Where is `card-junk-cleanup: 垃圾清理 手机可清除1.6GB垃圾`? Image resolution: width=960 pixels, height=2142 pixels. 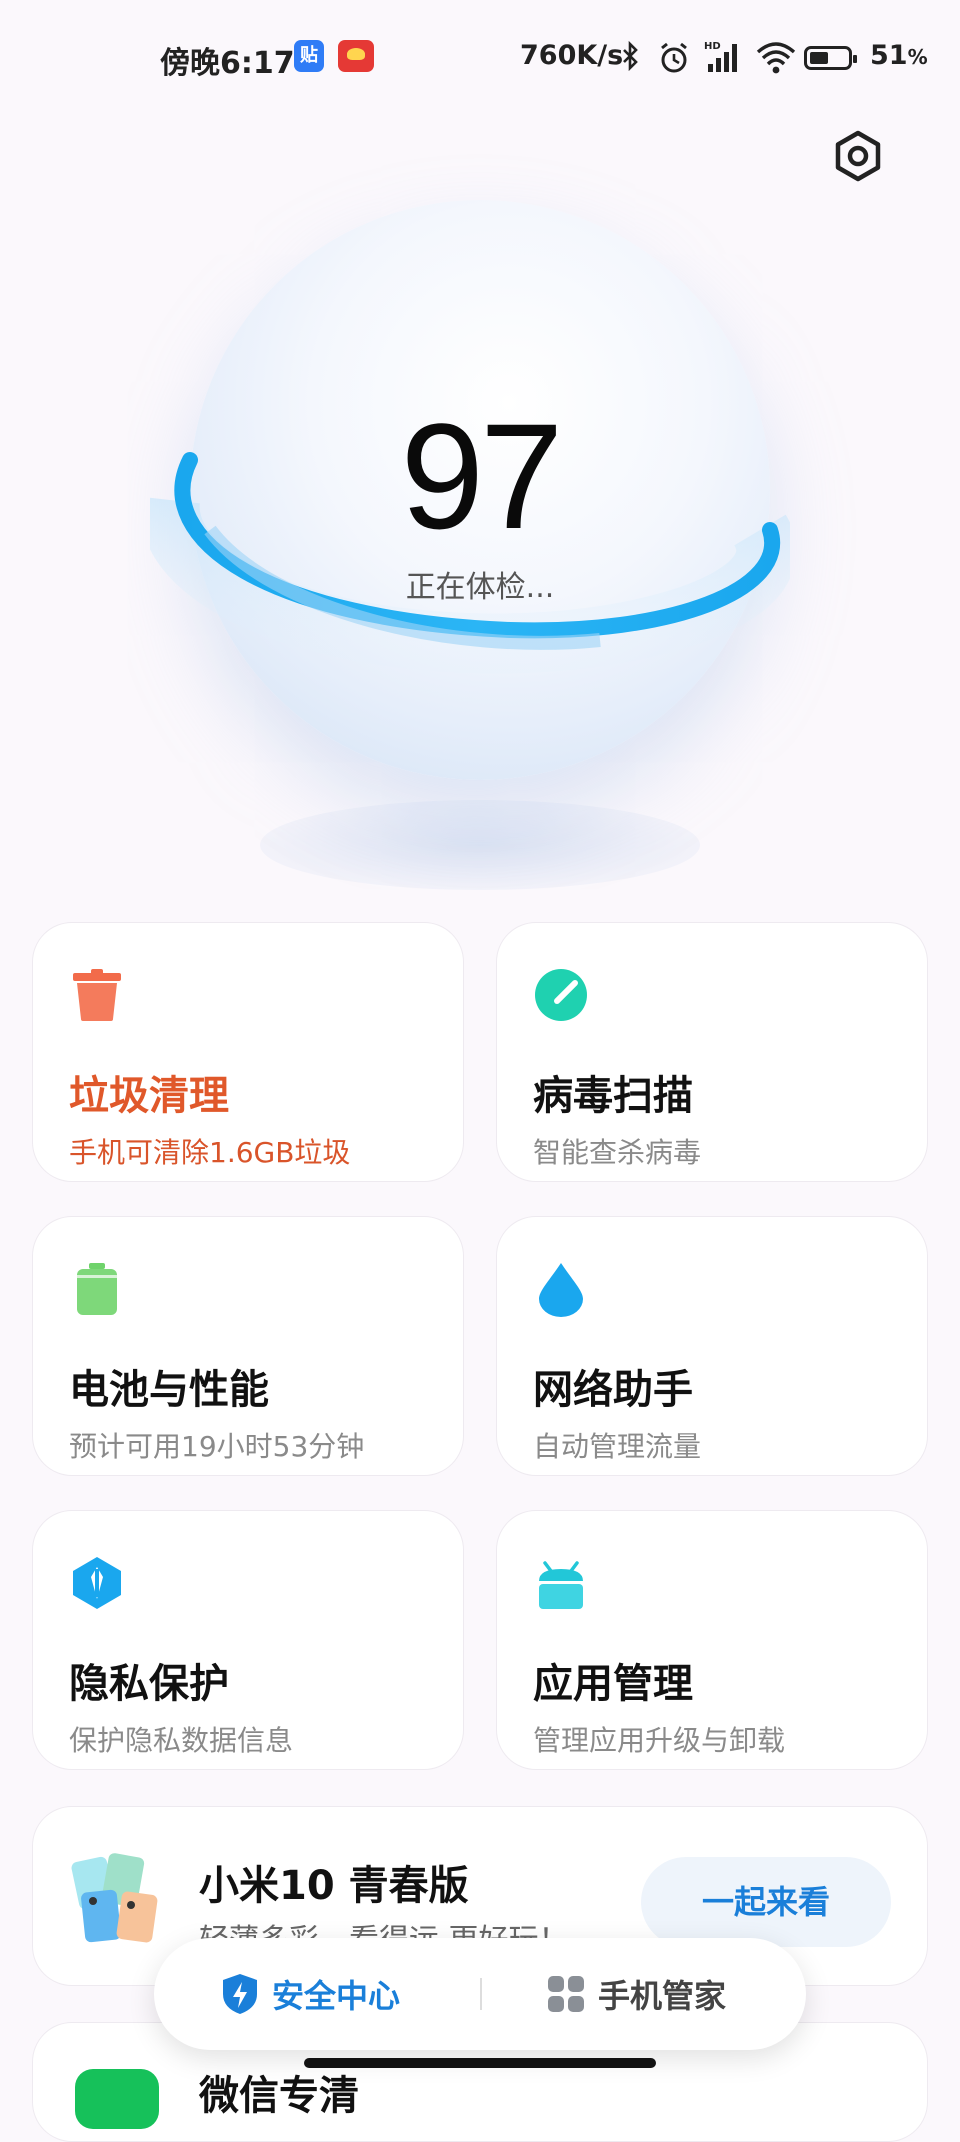 card-junk-cleanup: 垃圾清理 手机可清除1.6GB垃圾 is located at coordinates (248, 1052).